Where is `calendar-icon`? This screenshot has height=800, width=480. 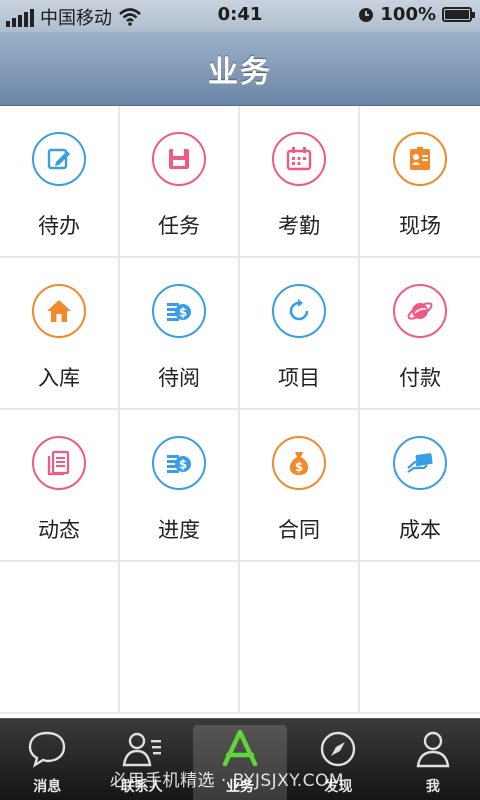 calendar-icon is located at coordinates (299, 159).